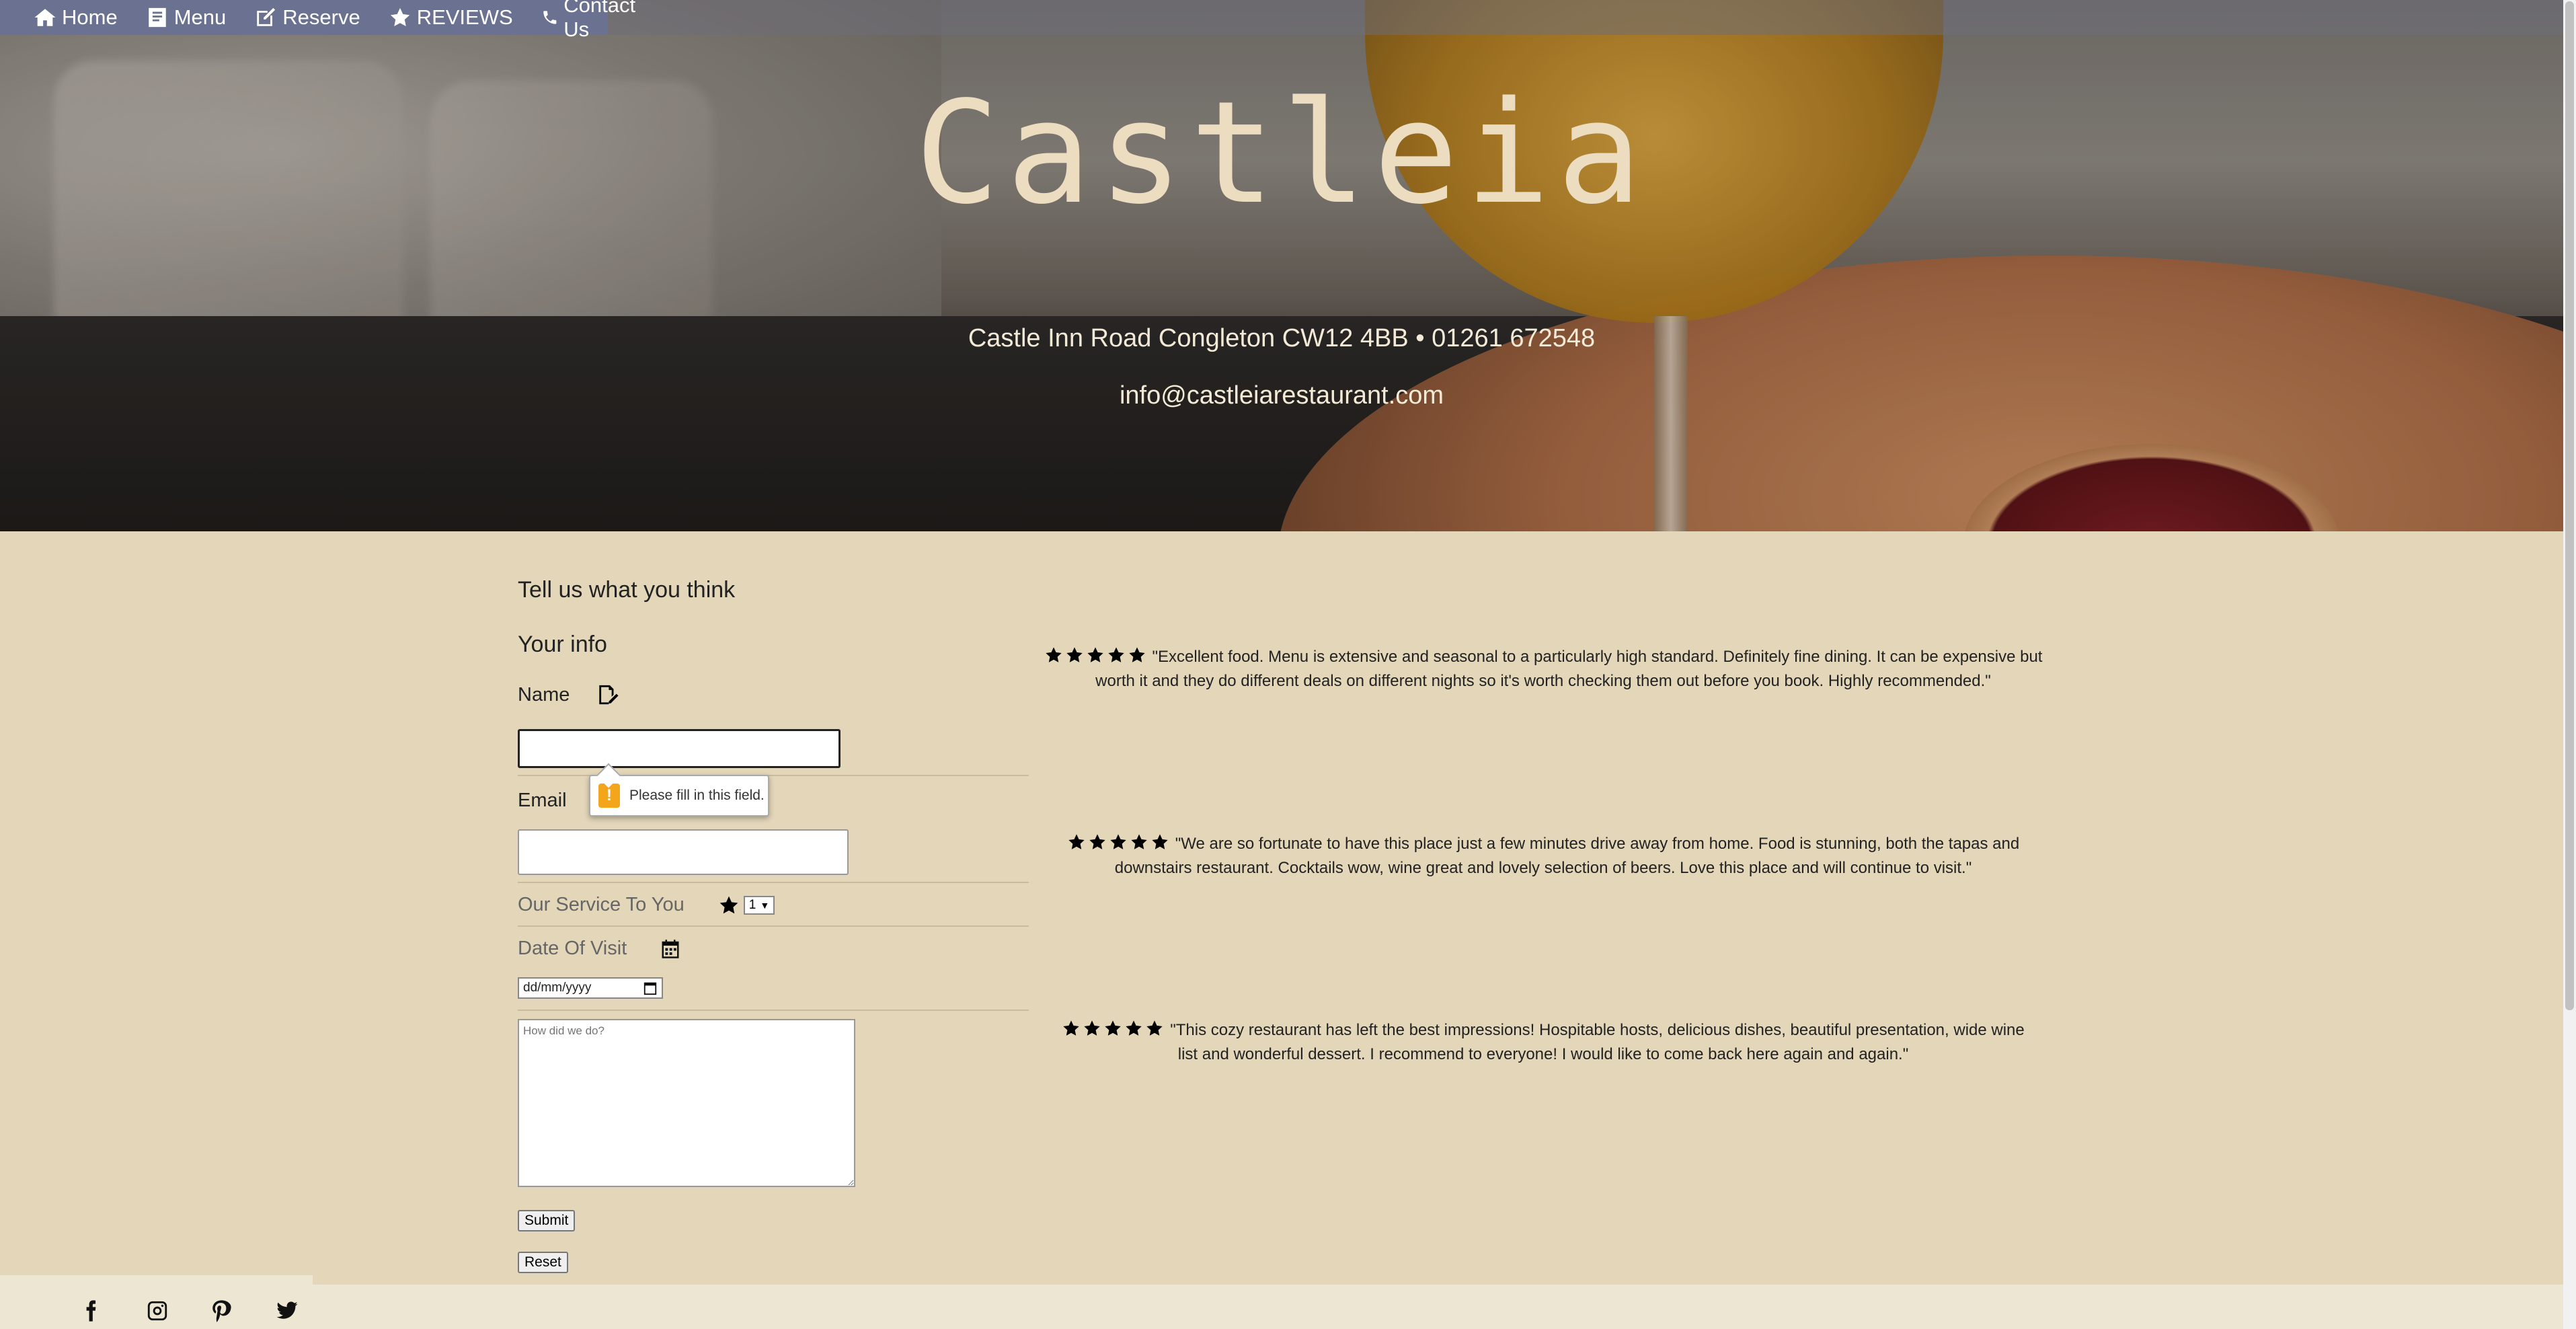  What do you see at coordinates (609, 796) in the screenshot?
I see `warning-icon: !` at bounding box center [609, 796].